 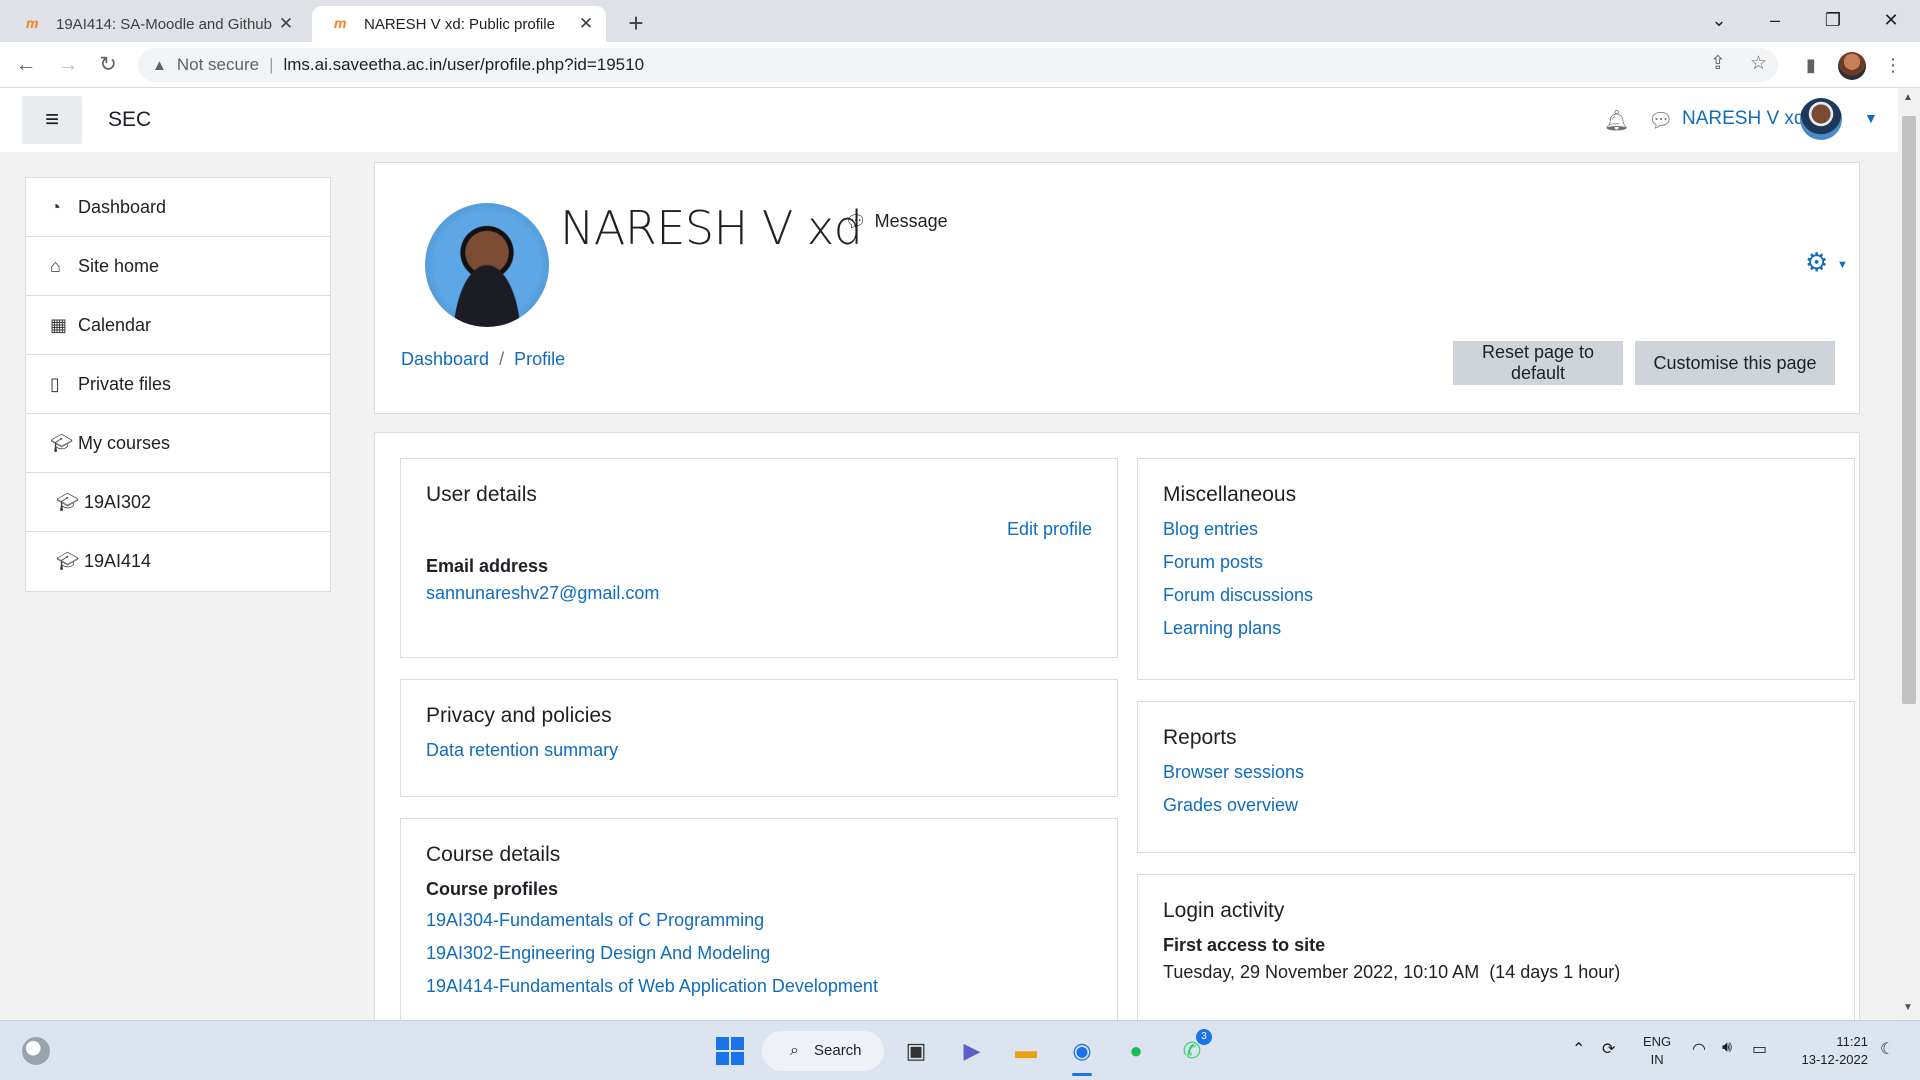 I want to click on course-link: 19AI304-Fundamentals of C Programming, so click(x=595, y=920).